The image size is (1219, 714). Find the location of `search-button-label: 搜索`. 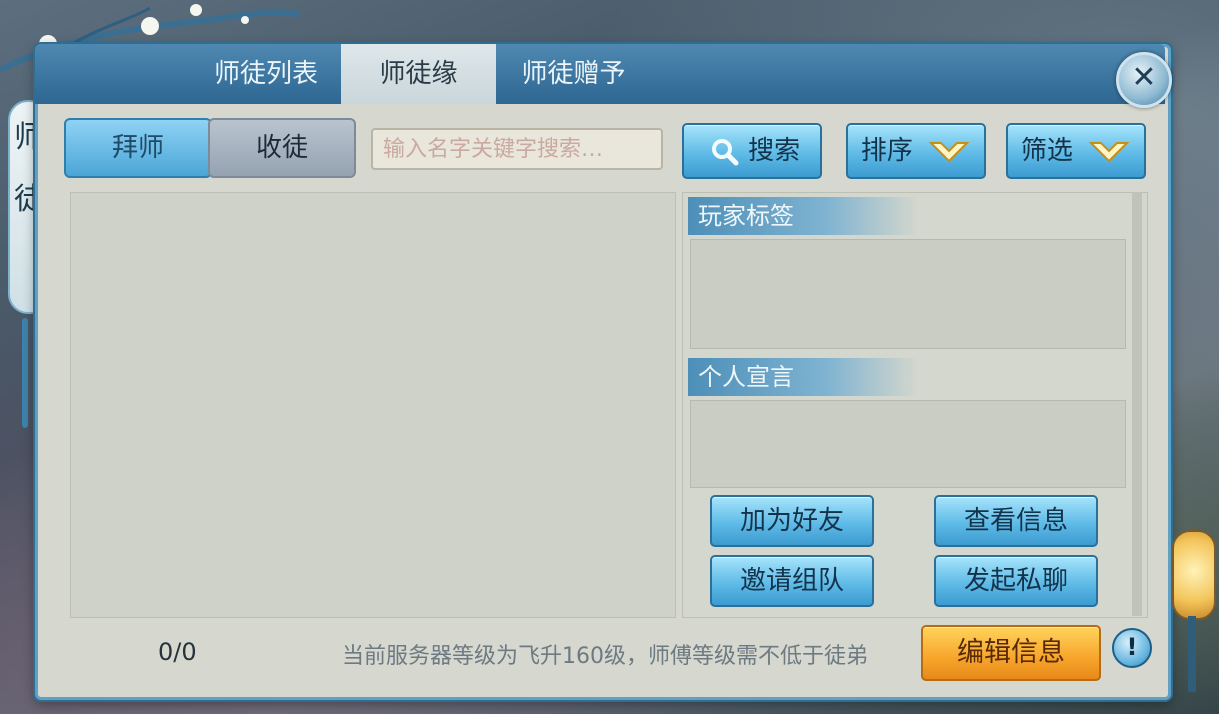

search-button-label: 搜索 is located at coordinates (774, 151).